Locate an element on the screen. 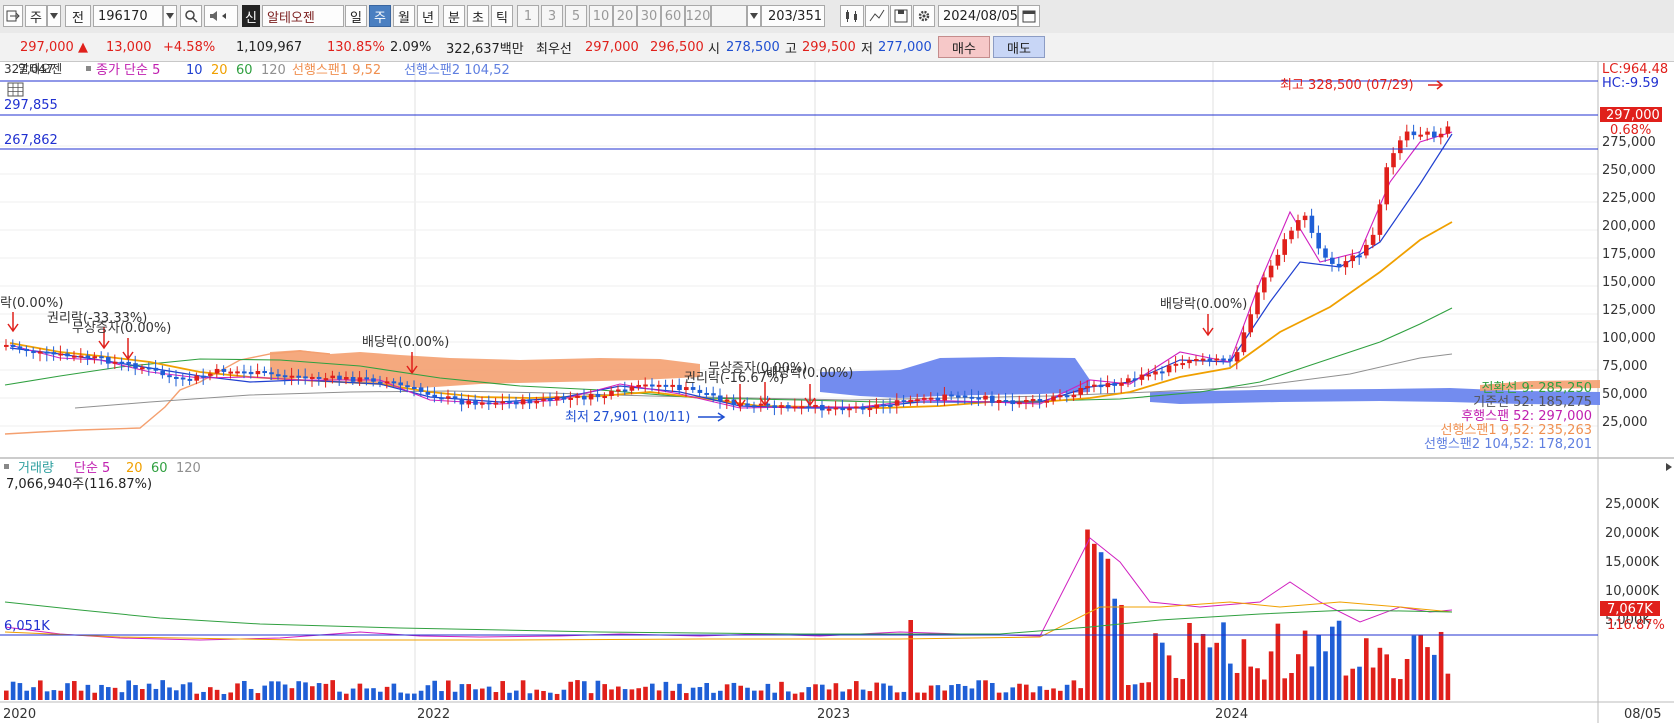 The height and width of the screenshot is (723, 1674). legend-span2: 선행스팬2 104,52 is located at coordinates (457, 70).